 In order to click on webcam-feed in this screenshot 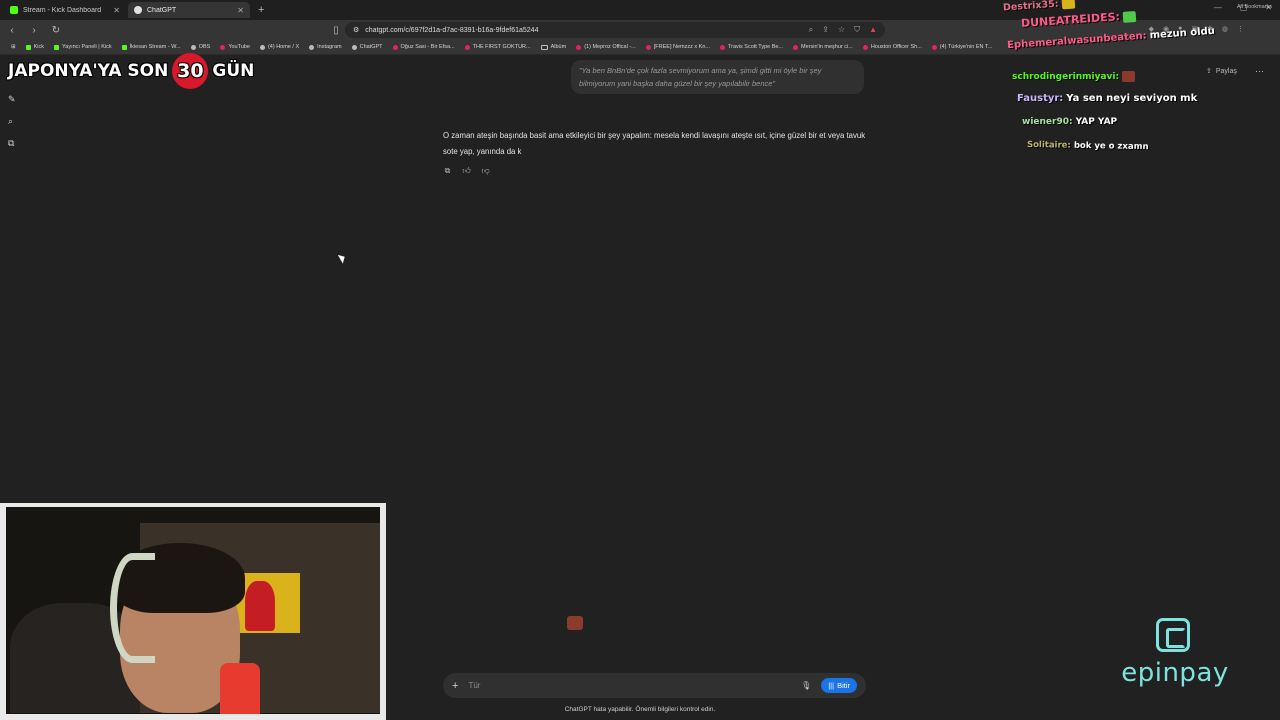, I will do `click(193, 611)`.